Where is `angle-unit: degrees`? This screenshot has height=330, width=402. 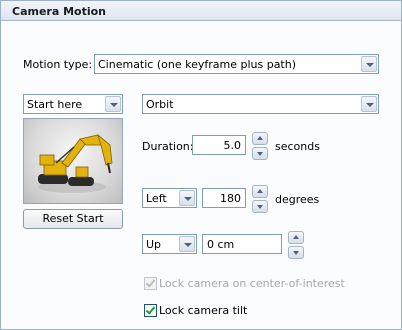
angle-unit: degrees is located at coordinates (297, 199).